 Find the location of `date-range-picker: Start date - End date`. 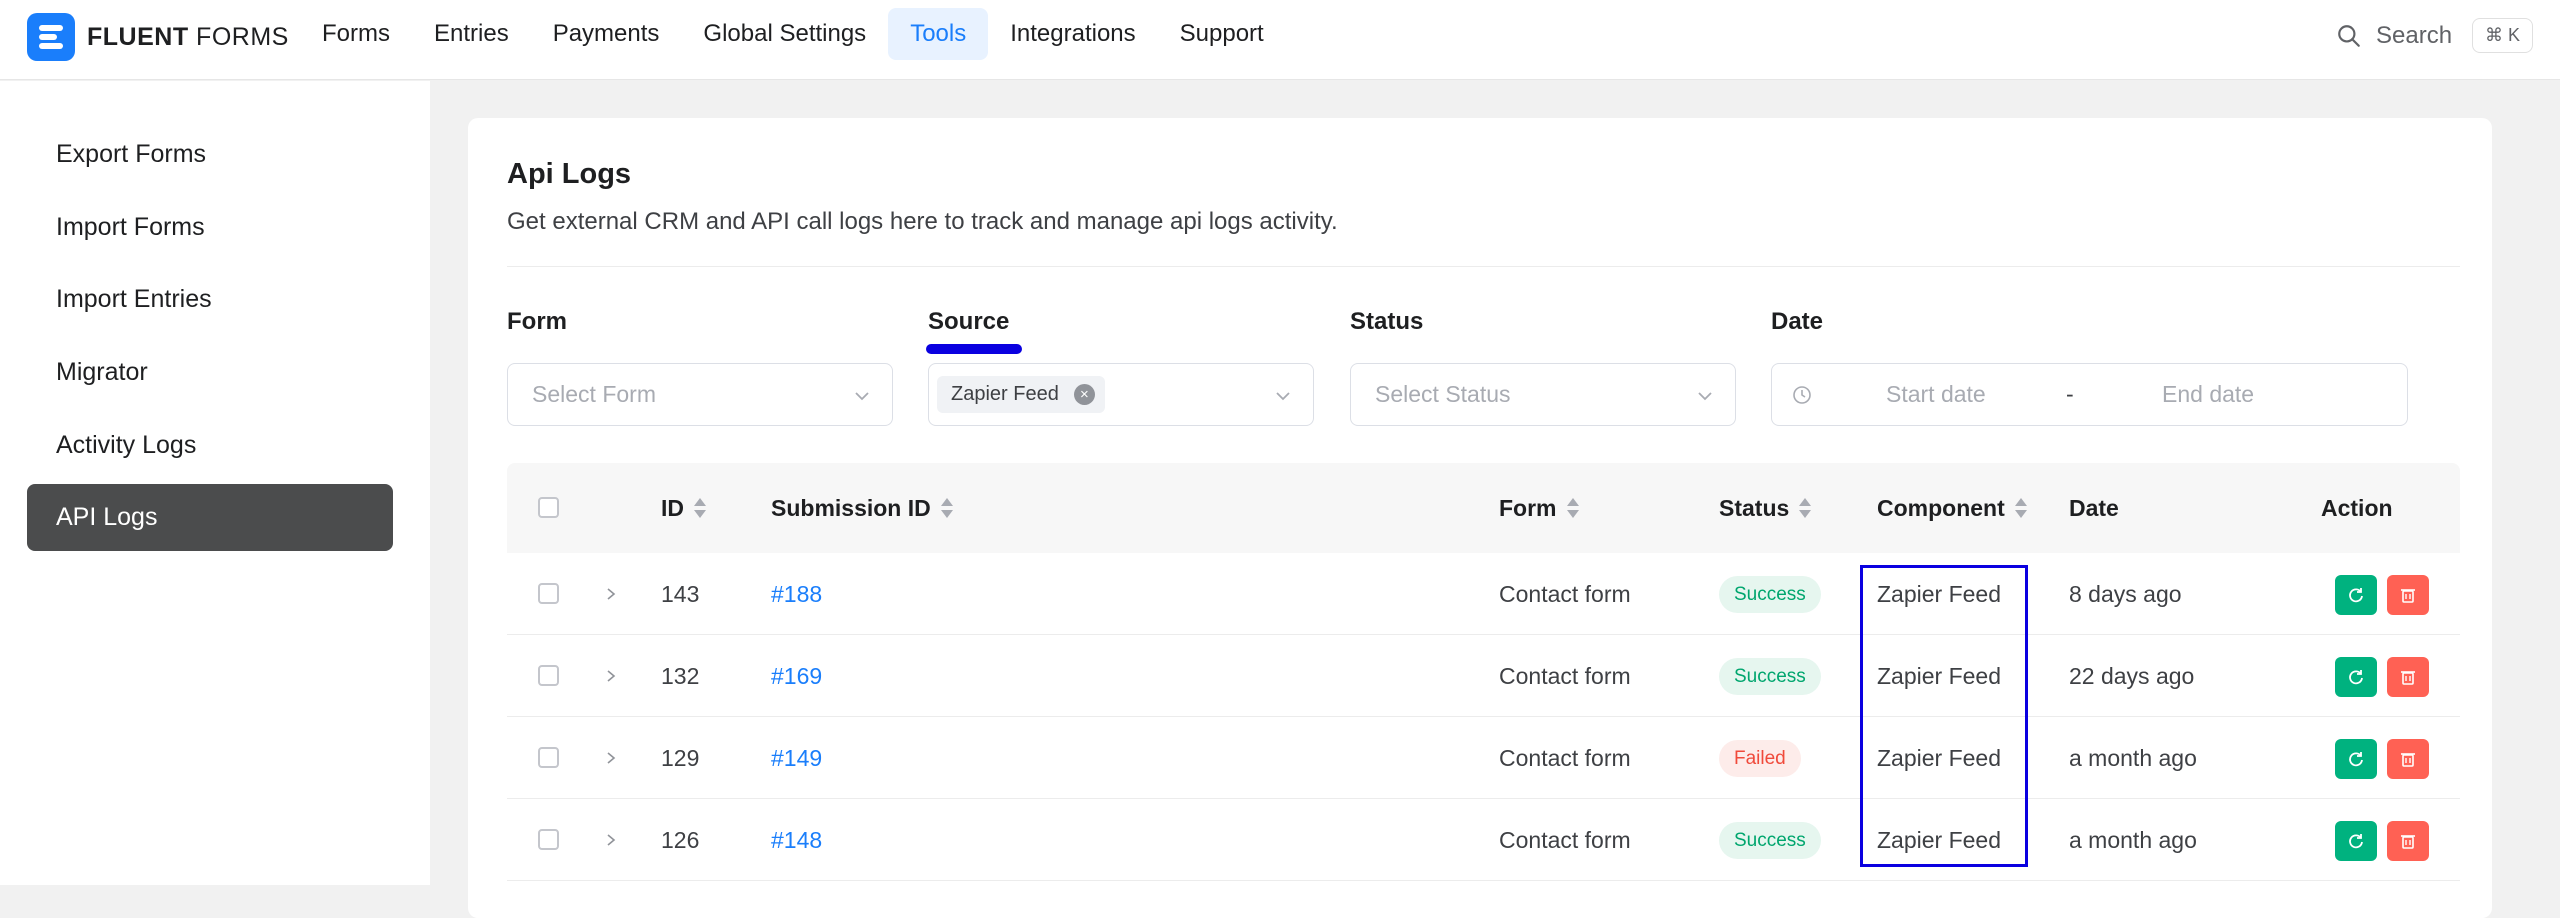

date-range-picker: Start date - End date is located at coordinates (2089, 394).